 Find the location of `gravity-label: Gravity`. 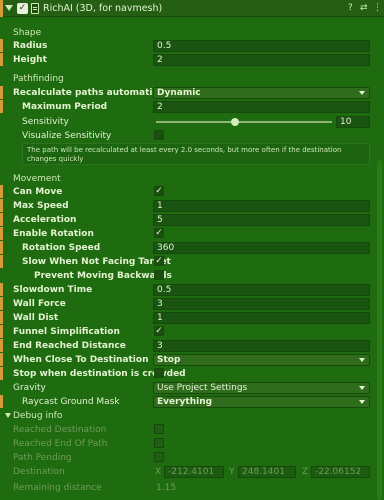

gravity-label: Gravity is located at coordinates (29, 388).